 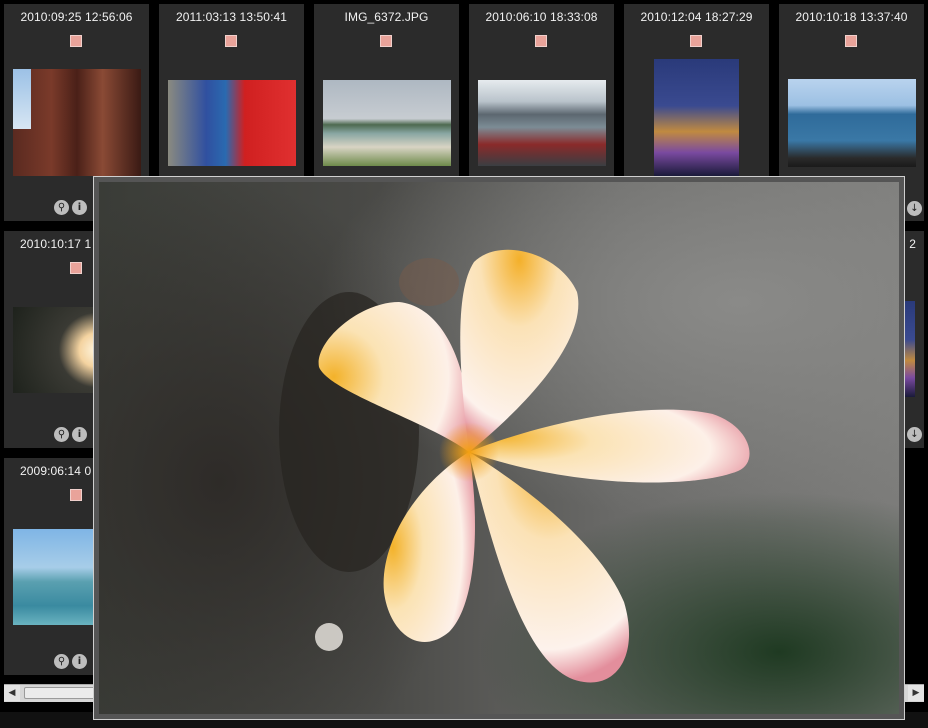 I want to click on photo-timestamp: IMG_6372.JPG, so click(x=386, y=17).